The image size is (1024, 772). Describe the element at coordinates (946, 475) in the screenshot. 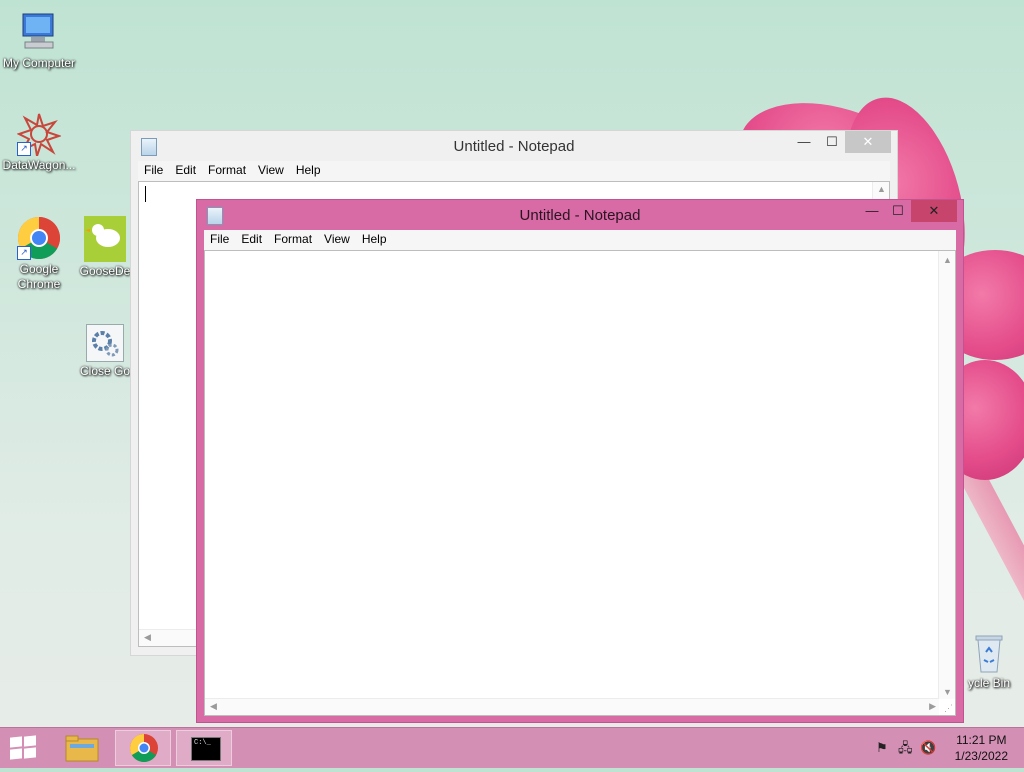

I see `vertical-scrollbar: ▲ ▼` at that location.